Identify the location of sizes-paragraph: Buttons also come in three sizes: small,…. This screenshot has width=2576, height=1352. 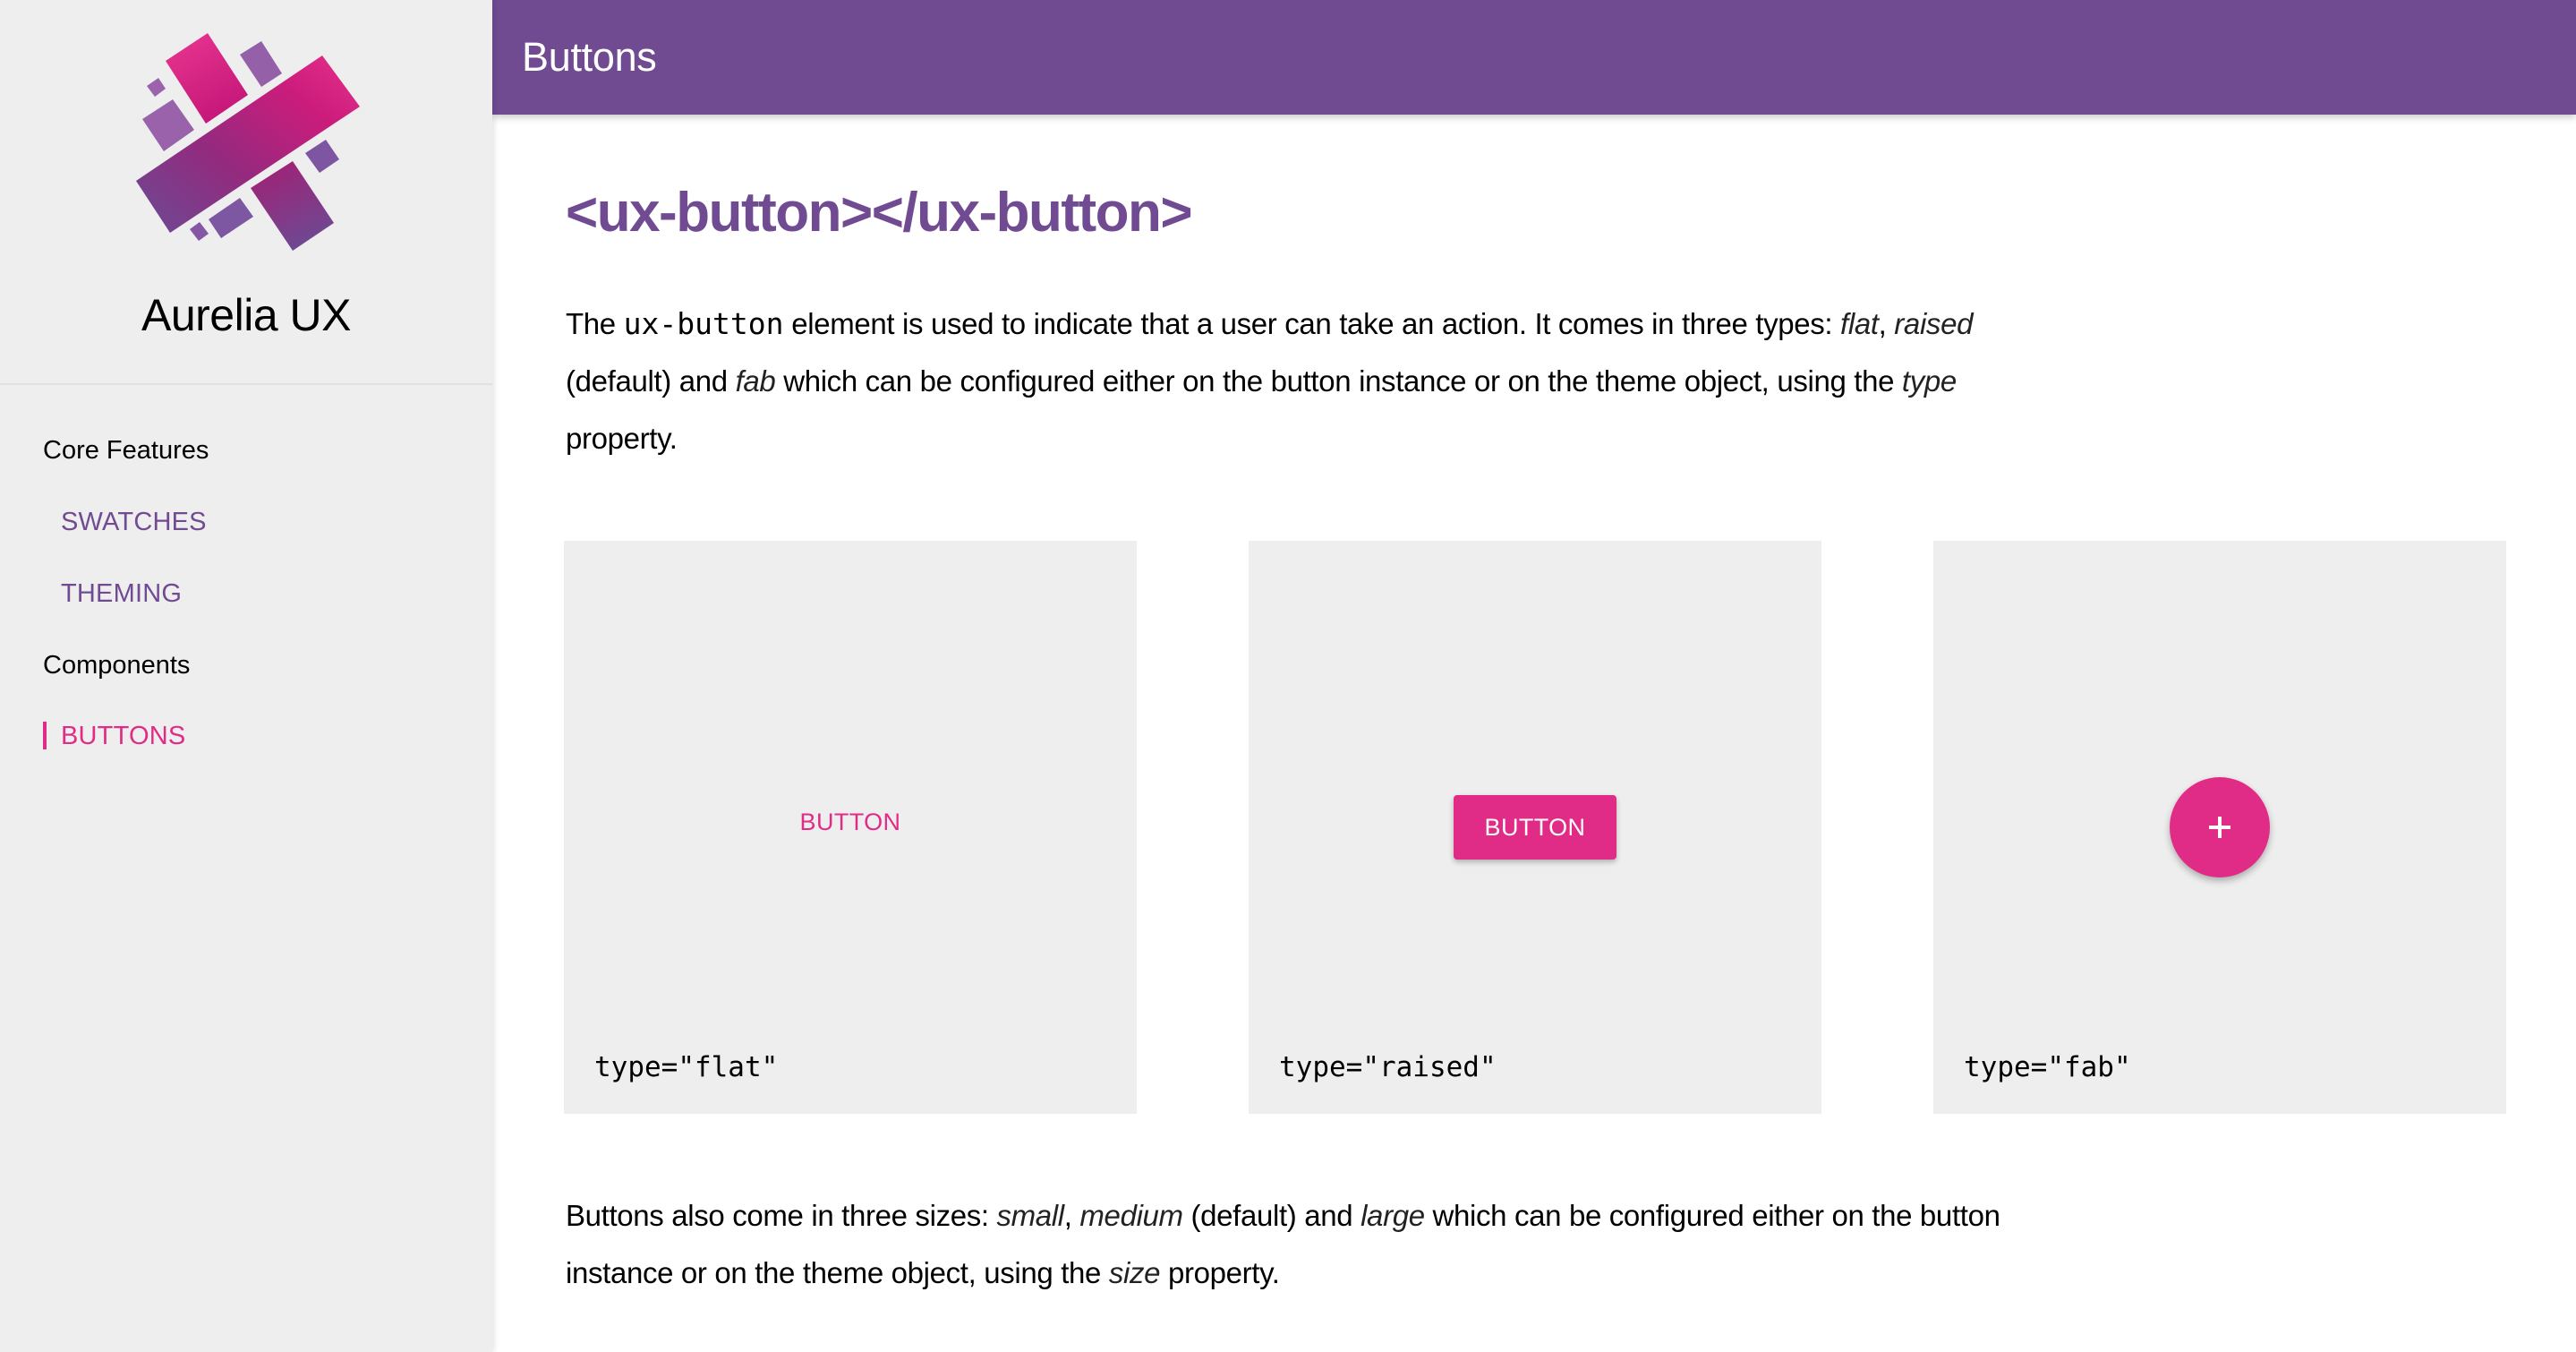
(1283, 1244).